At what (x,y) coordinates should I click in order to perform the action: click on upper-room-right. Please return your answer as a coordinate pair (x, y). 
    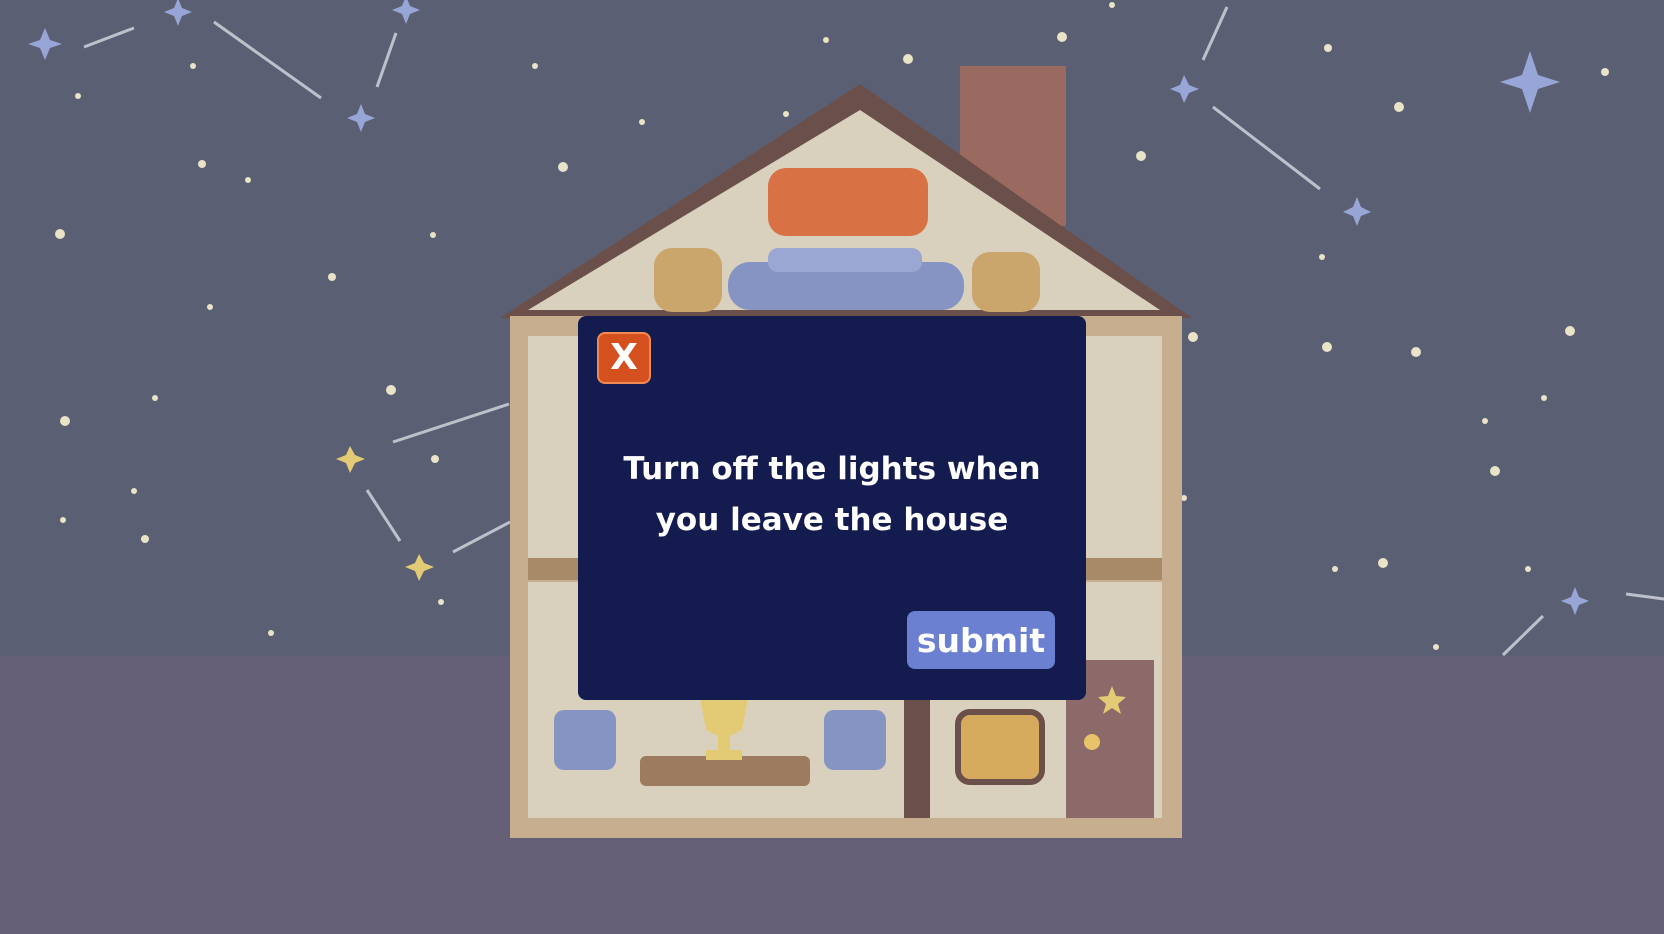
    Looking at the image, I should click on (1121, 447).